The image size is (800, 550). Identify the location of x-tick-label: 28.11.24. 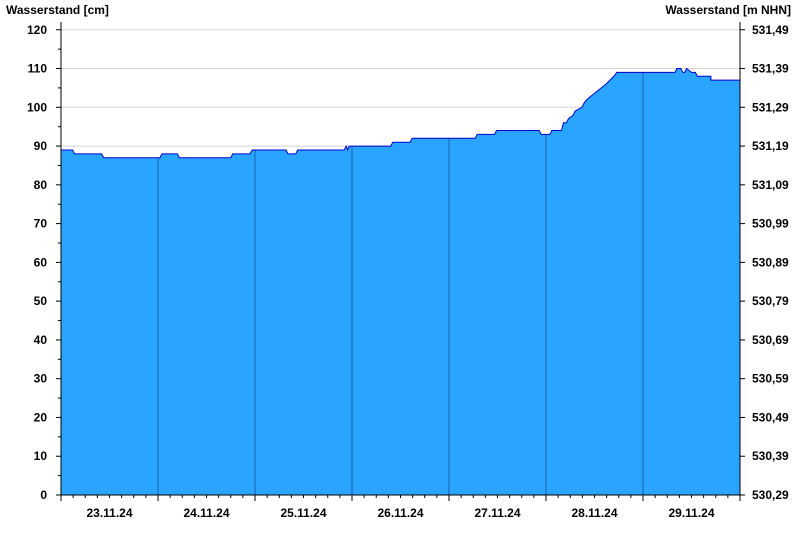
(594, 513).